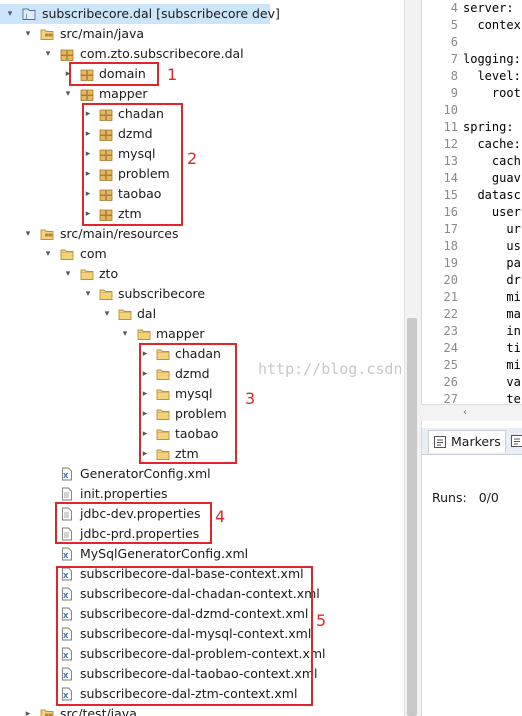  I want to click on code-line: root, so click(492, 93).